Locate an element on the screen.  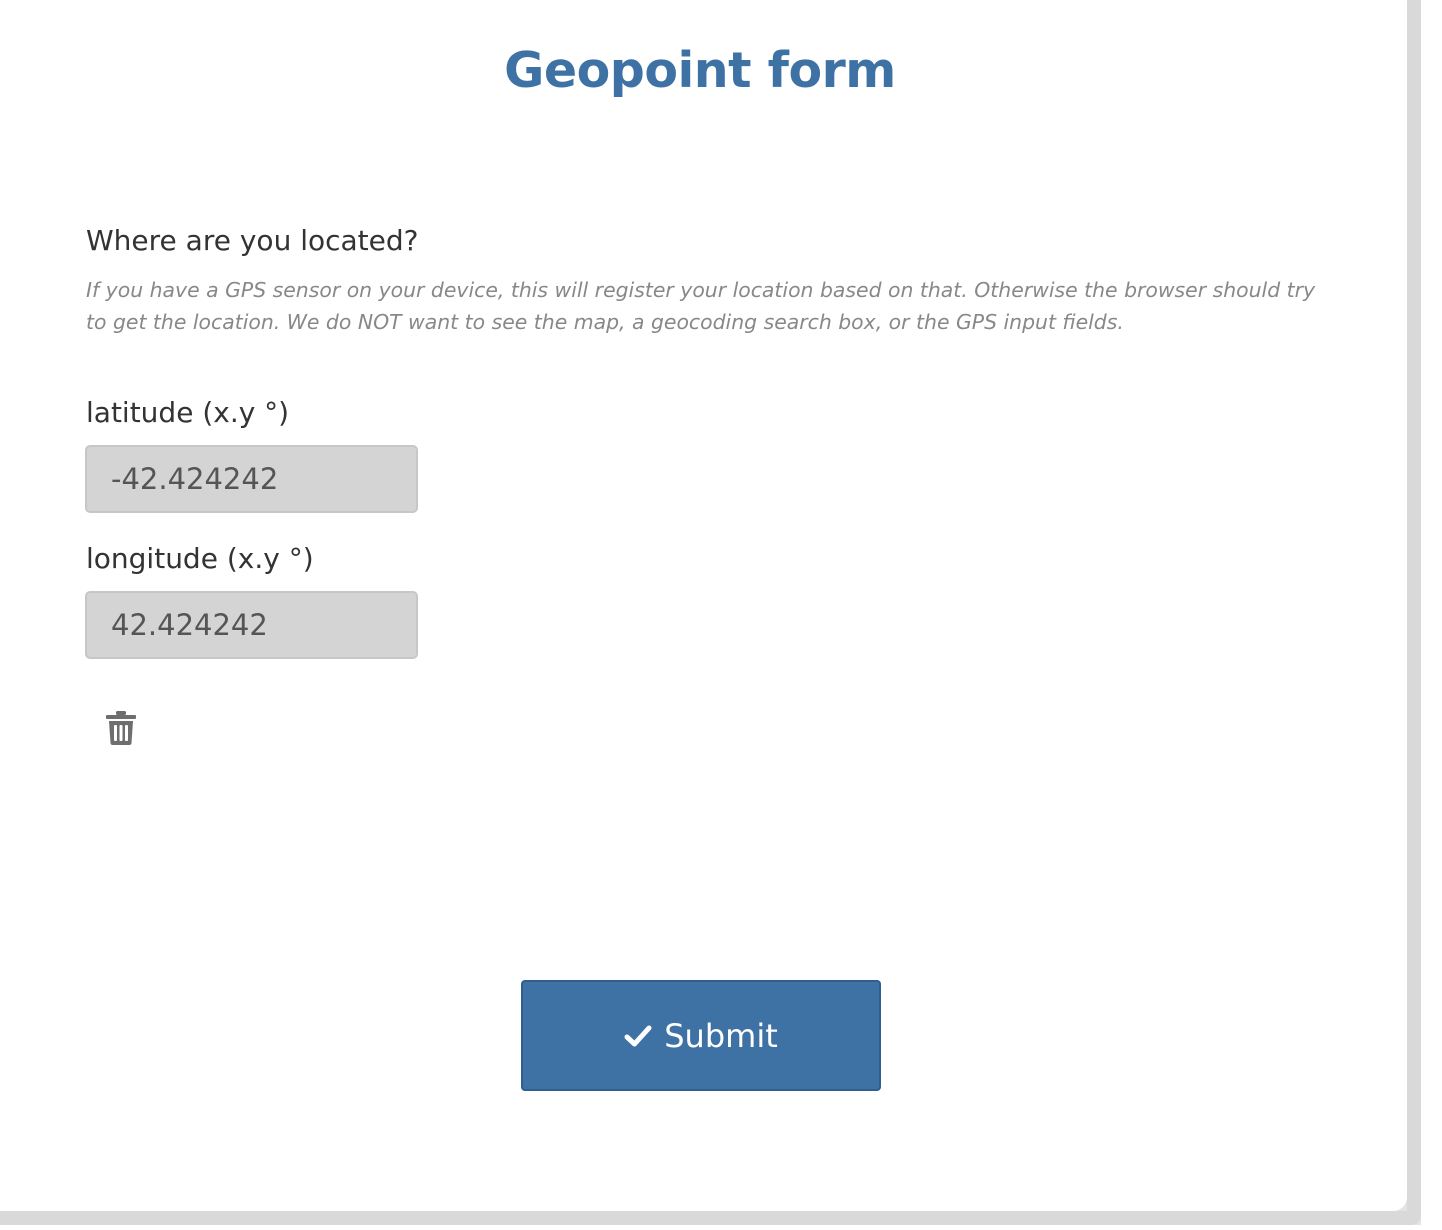
form-title: Geopoint form is located at coordinates (700, 70).